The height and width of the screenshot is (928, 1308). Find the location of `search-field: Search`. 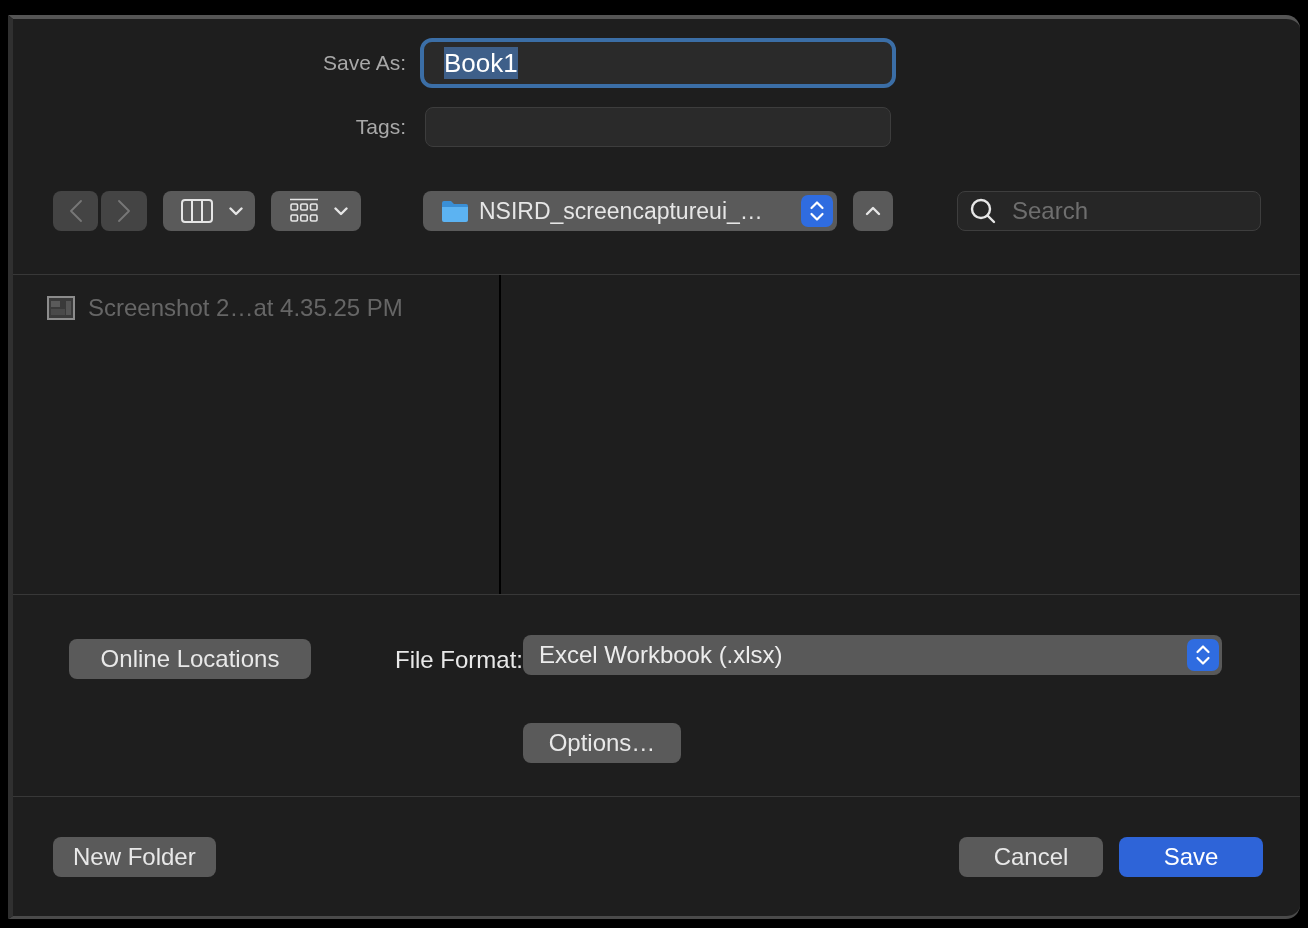

search-field: Search is located at coordinates (1109, 211).